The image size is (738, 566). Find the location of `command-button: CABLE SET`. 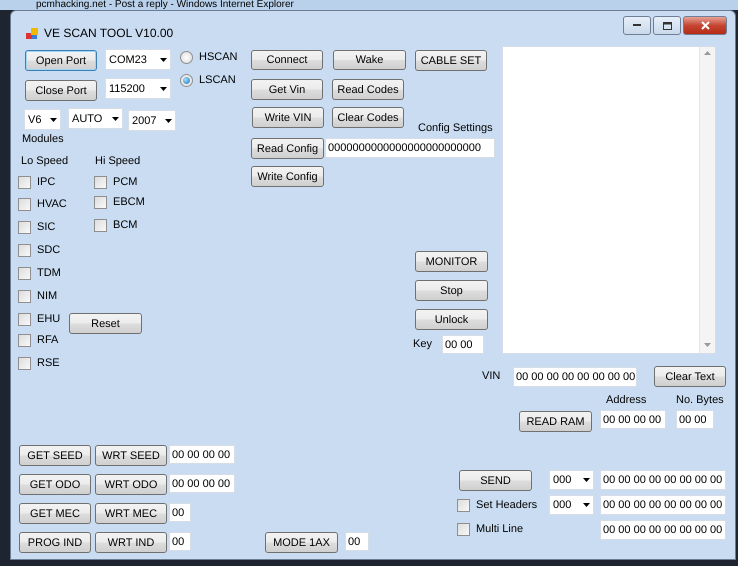

command-button: CABLE SET is located at coordinates (451, 60).